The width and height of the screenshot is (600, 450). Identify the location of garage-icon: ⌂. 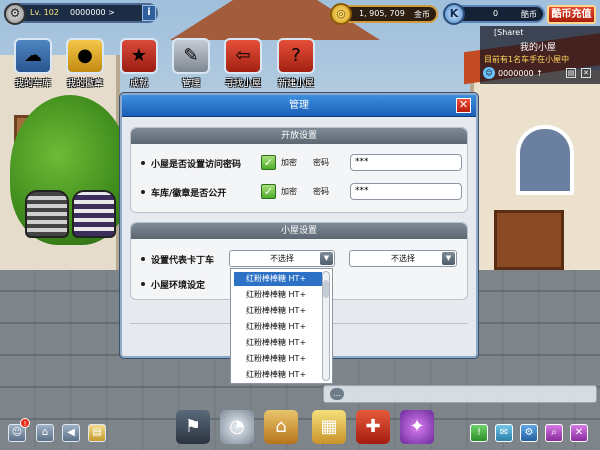
(281, 427).